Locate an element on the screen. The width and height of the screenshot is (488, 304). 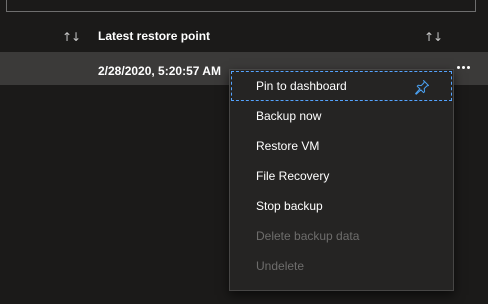
menu-item-file-recovery: File Recovery is located at coordinates (341, 176).